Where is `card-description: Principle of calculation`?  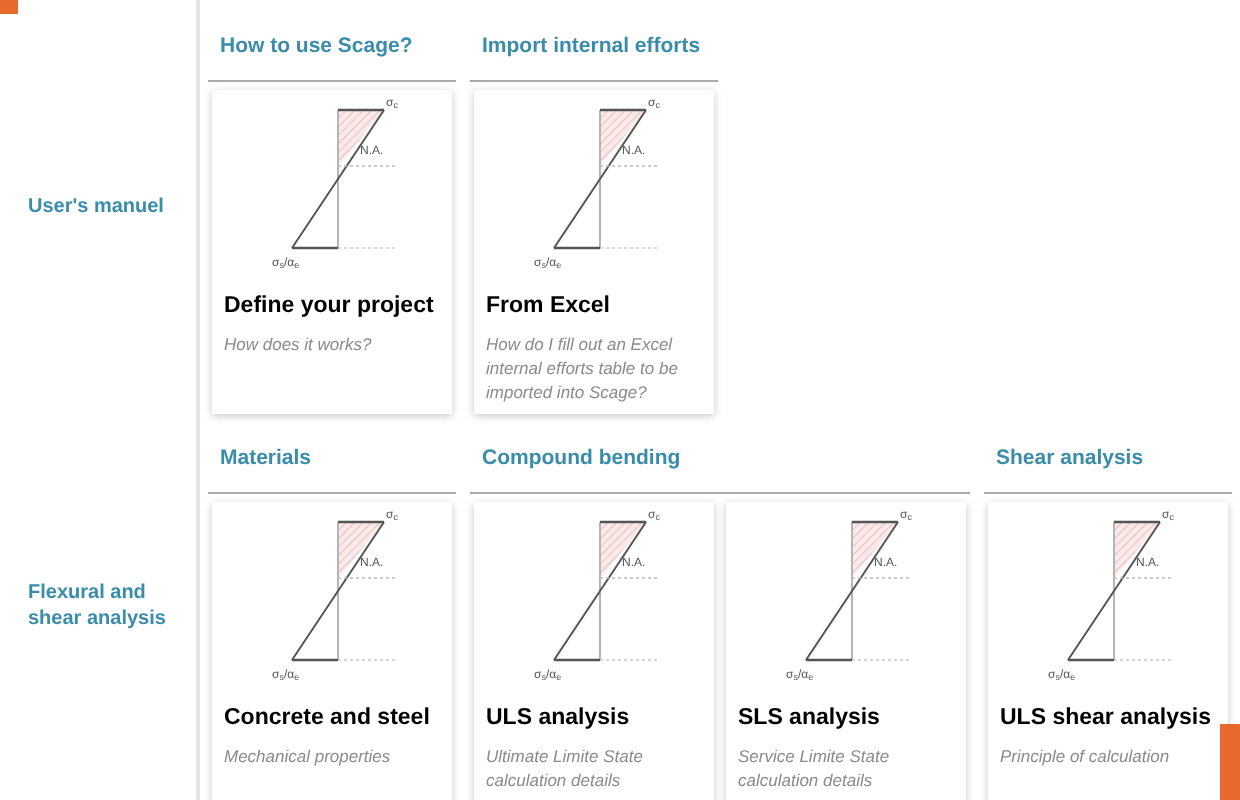 card-description: Principle of calculation is located at coordinates (1086, 756).